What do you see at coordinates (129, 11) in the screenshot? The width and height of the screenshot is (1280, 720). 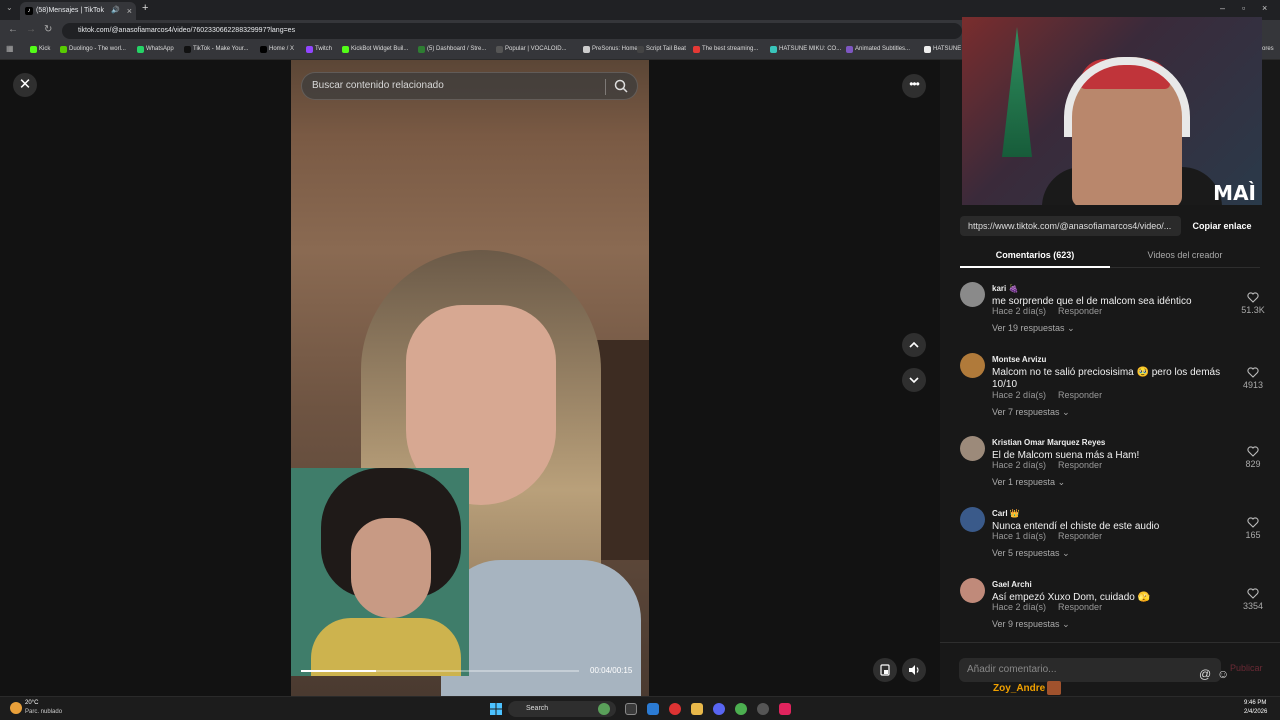 I see `close-tab-icon: ×` at bounding box center [129, 11].